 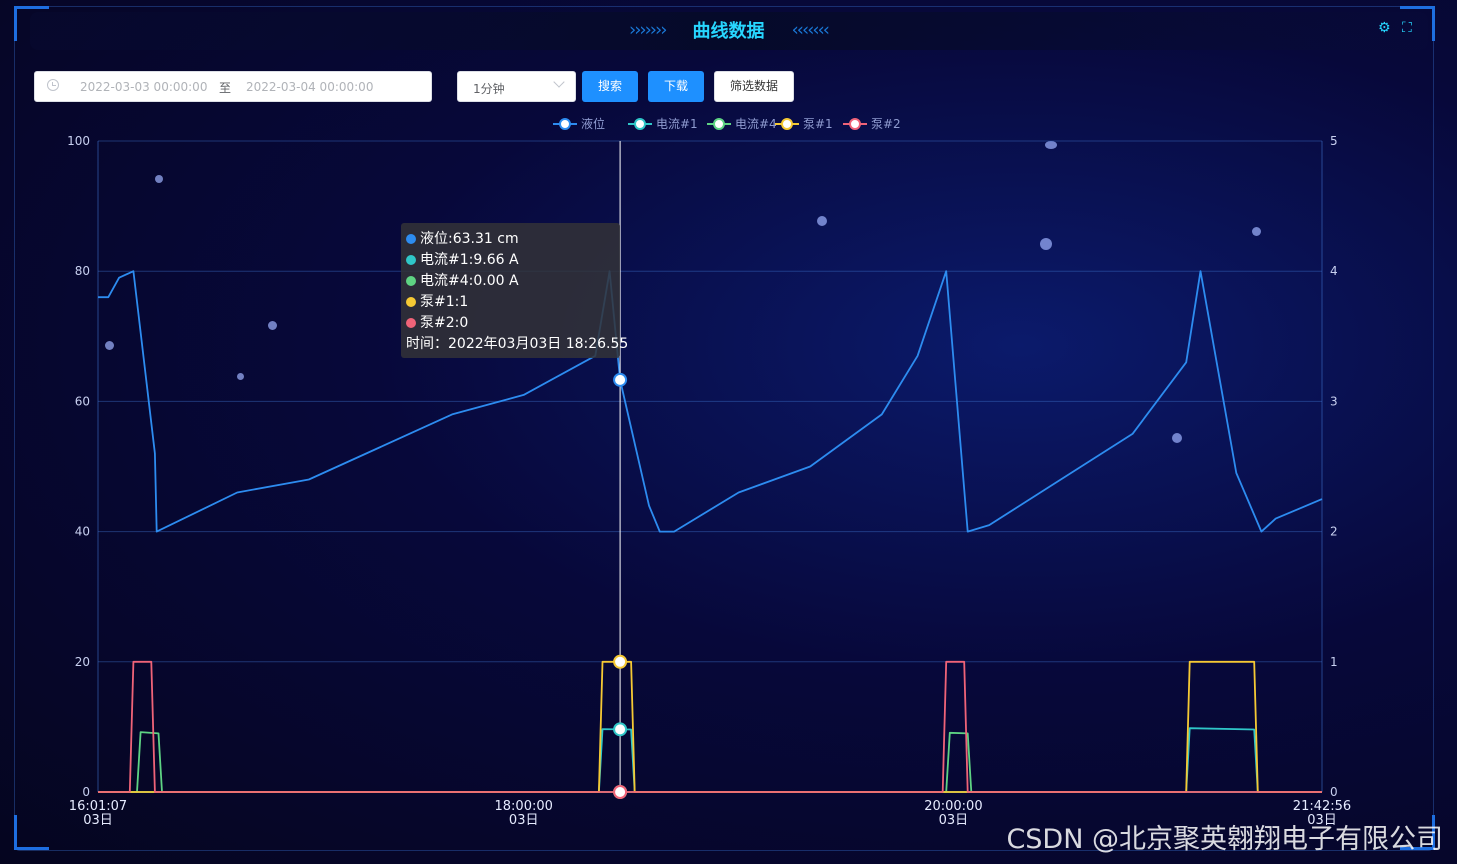 What do you see at coordinates (1334, 271) in the screenshot?
I see `y-right-tick-label: 4` at bounding box center [1334, 271].